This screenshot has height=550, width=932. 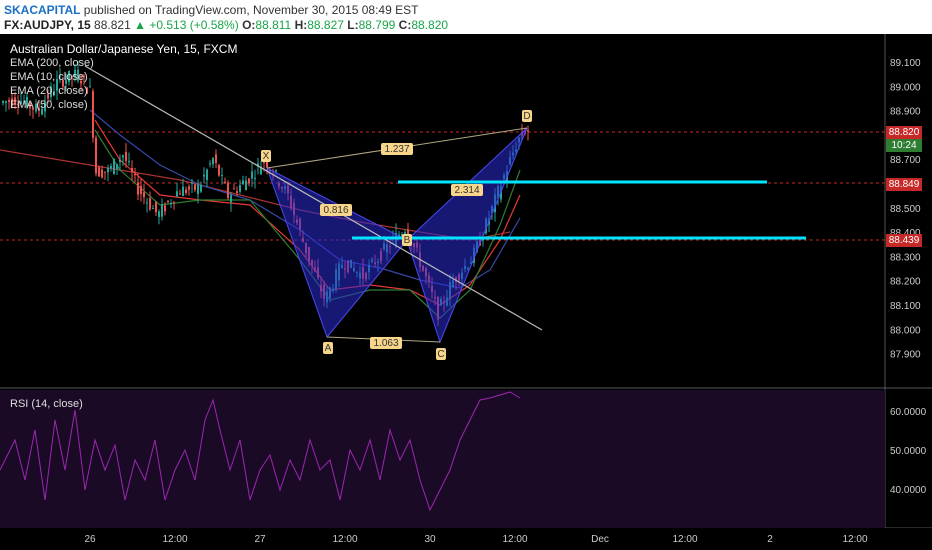 I want to click on price-tick: 88.200, so click(x=905, y=282).